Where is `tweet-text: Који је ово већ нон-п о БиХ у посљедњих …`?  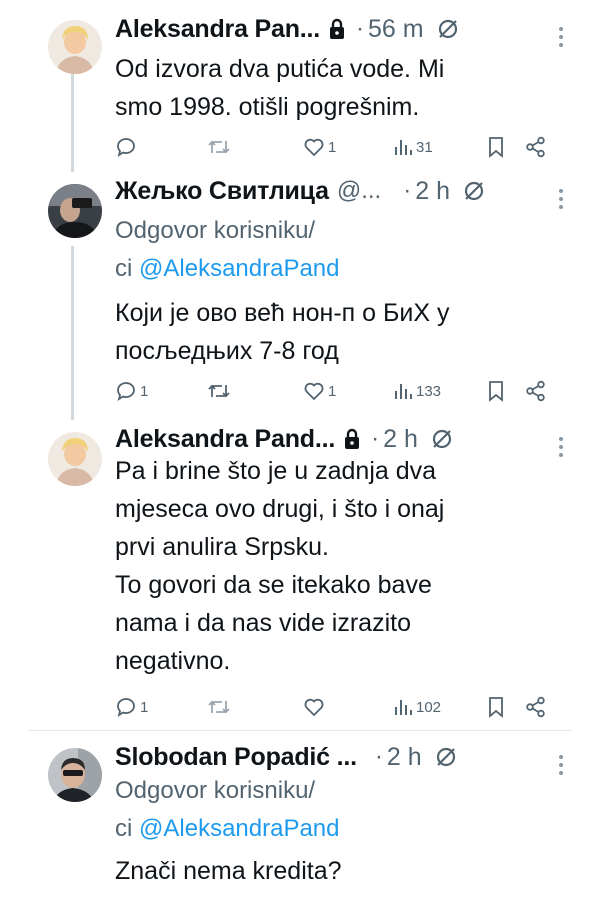 tweet-text: Који је ово већ нон-п о БиХ у посљедњих … is located at coordinates (335, 332).